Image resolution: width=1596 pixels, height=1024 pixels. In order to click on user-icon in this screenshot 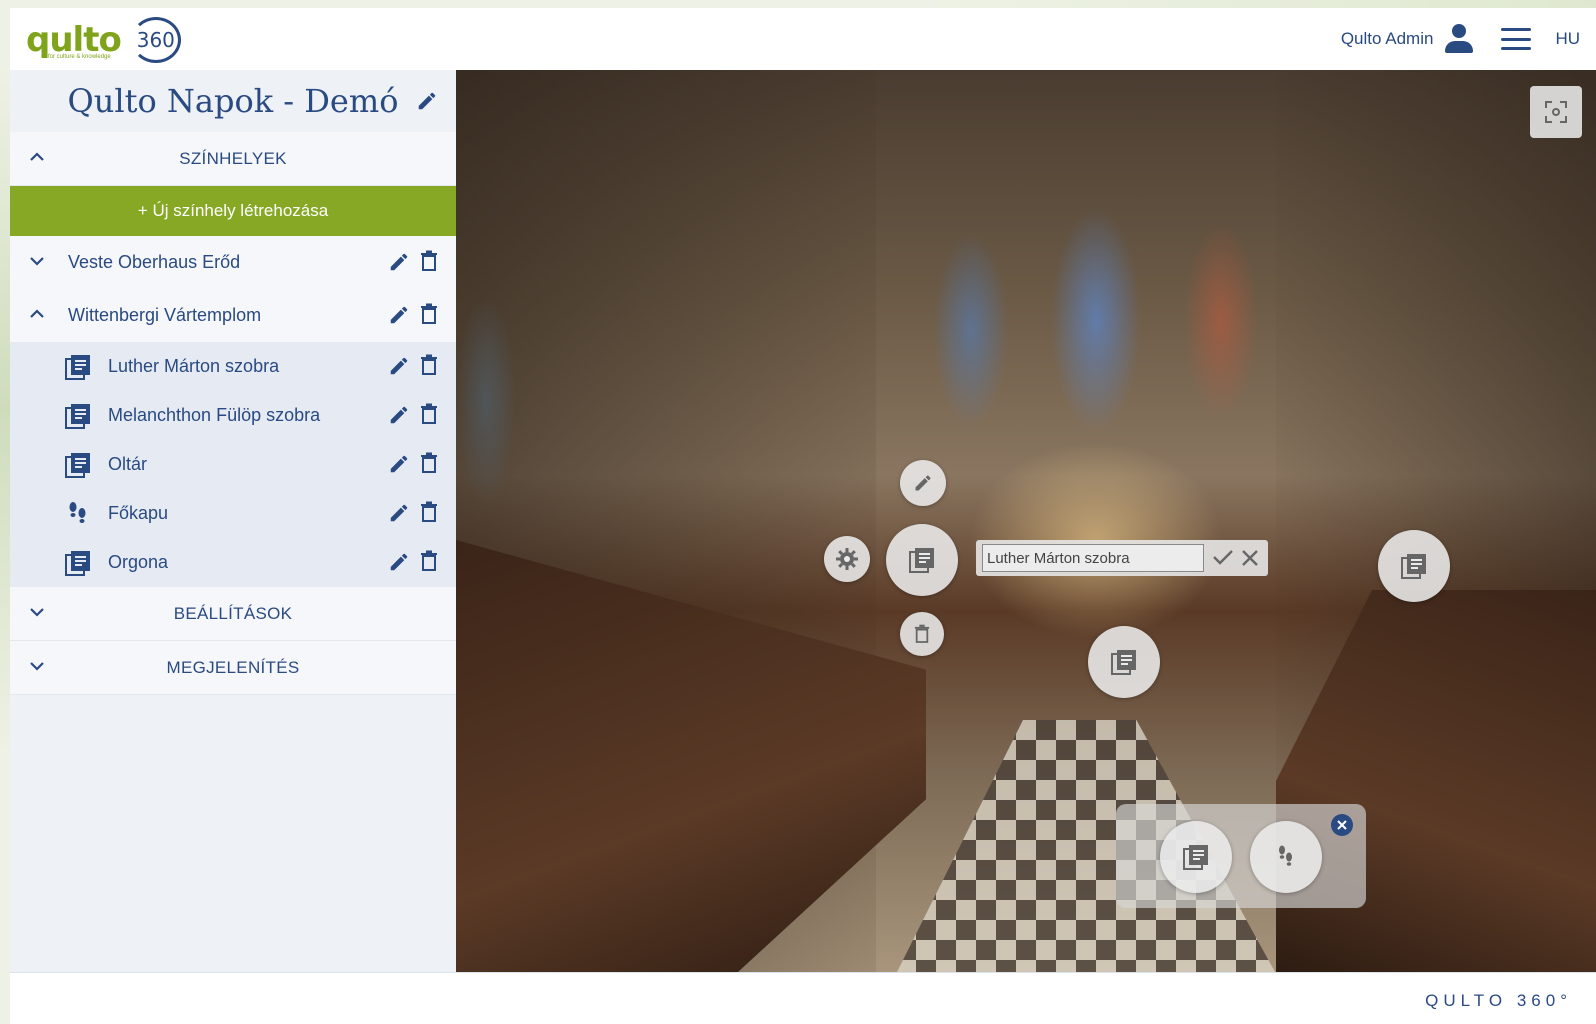, I will do `click(1459, 39)`.